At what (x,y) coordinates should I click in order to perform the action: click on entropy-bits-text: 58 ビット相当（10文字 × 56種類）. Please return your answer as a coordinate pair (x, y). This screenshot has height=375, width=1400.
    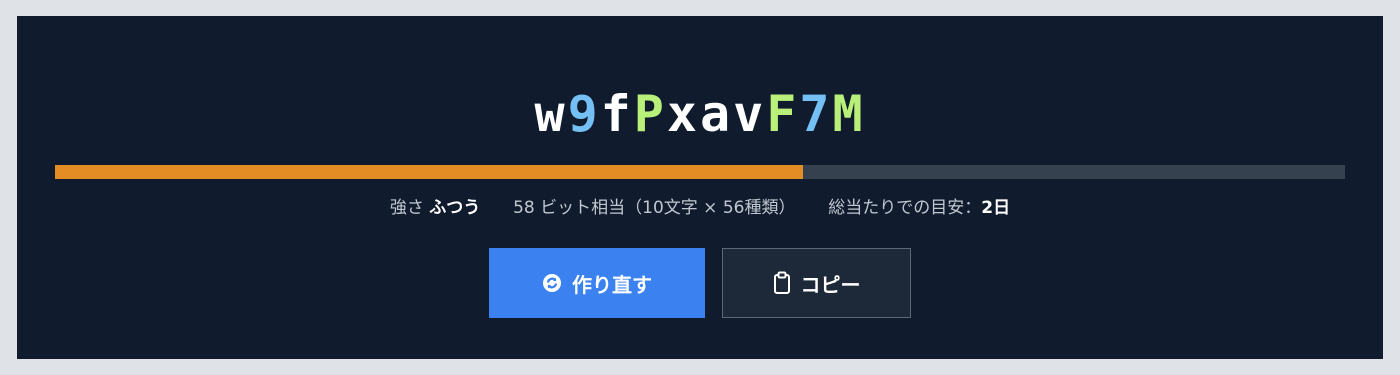
    Looking at the image, I should click on (654, 208).